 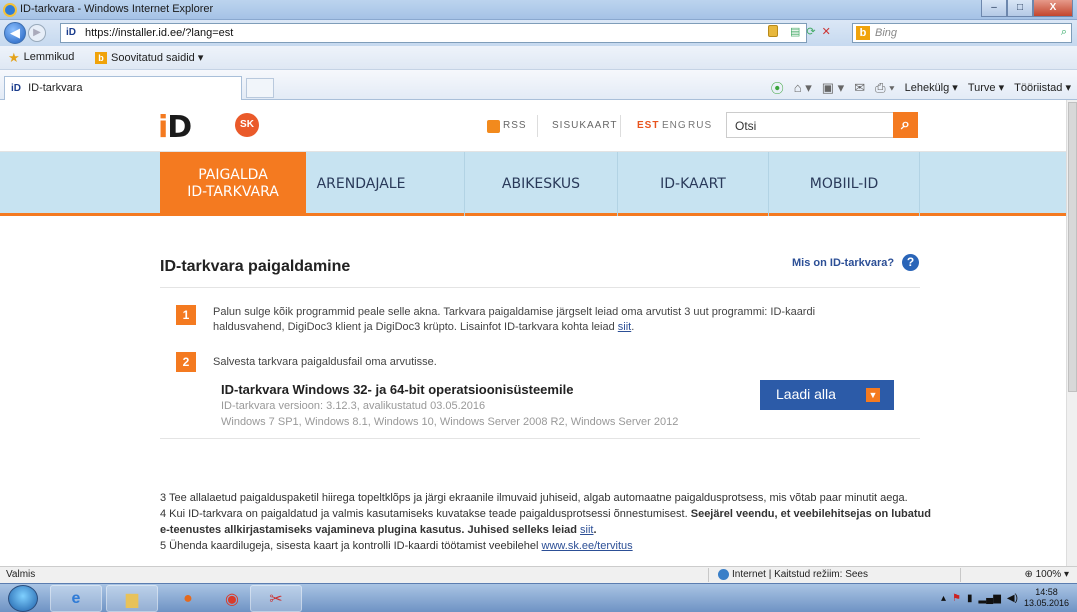 I want to click on taskbar-snipping-icon: ✂, so click(x=276, y=598).